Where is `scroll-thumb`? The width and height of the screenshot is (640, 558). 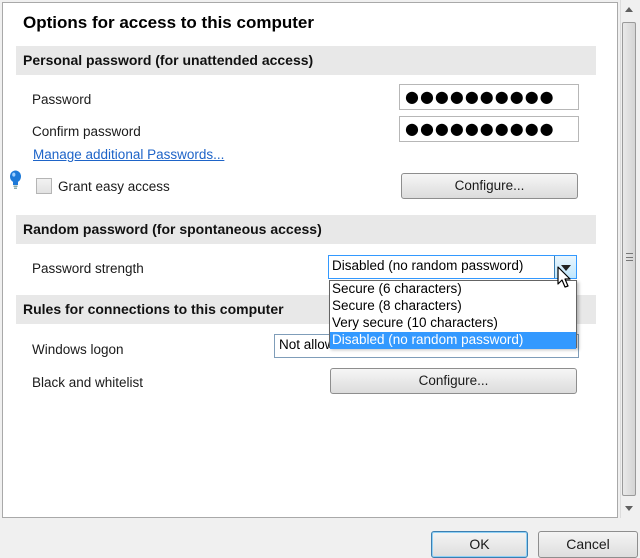
scroll-thumb is located at coordinates (629, 259).